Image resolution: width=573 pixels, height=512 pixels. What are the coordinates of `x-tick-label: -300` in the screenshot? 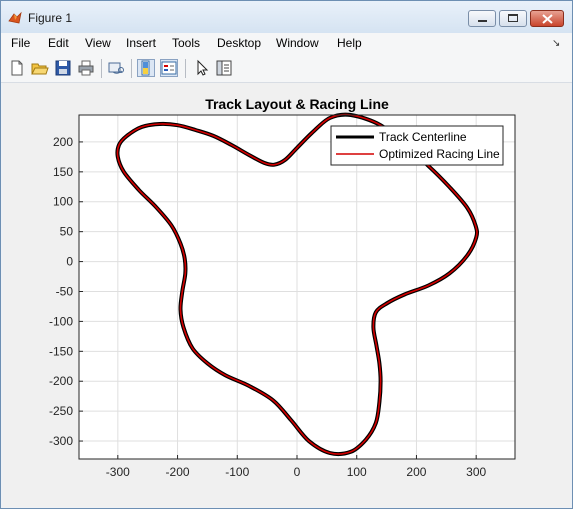 It's located at (118, 472).